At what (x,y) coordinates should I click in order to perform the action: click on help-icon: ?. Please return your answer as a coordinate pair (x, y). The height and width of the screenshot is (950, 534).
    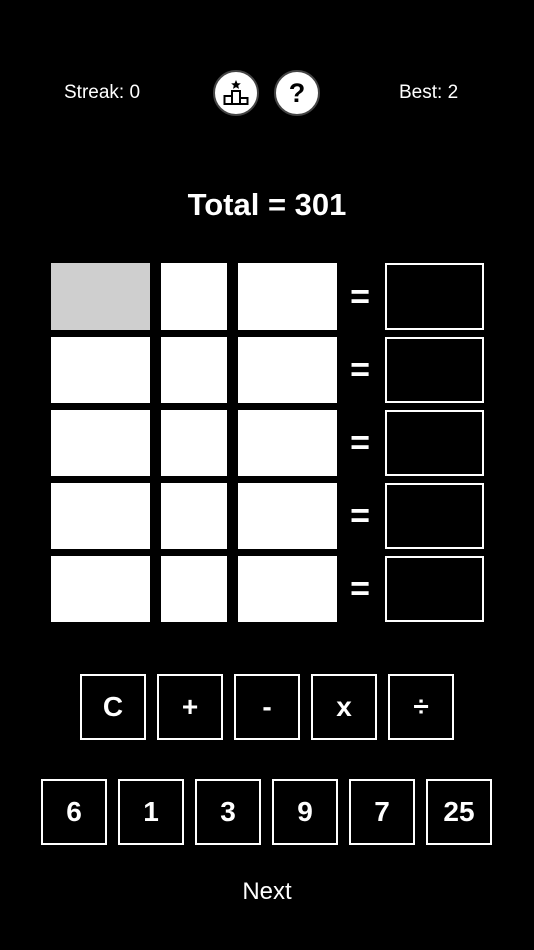
    Looking at the image, I should click on (297, 92).